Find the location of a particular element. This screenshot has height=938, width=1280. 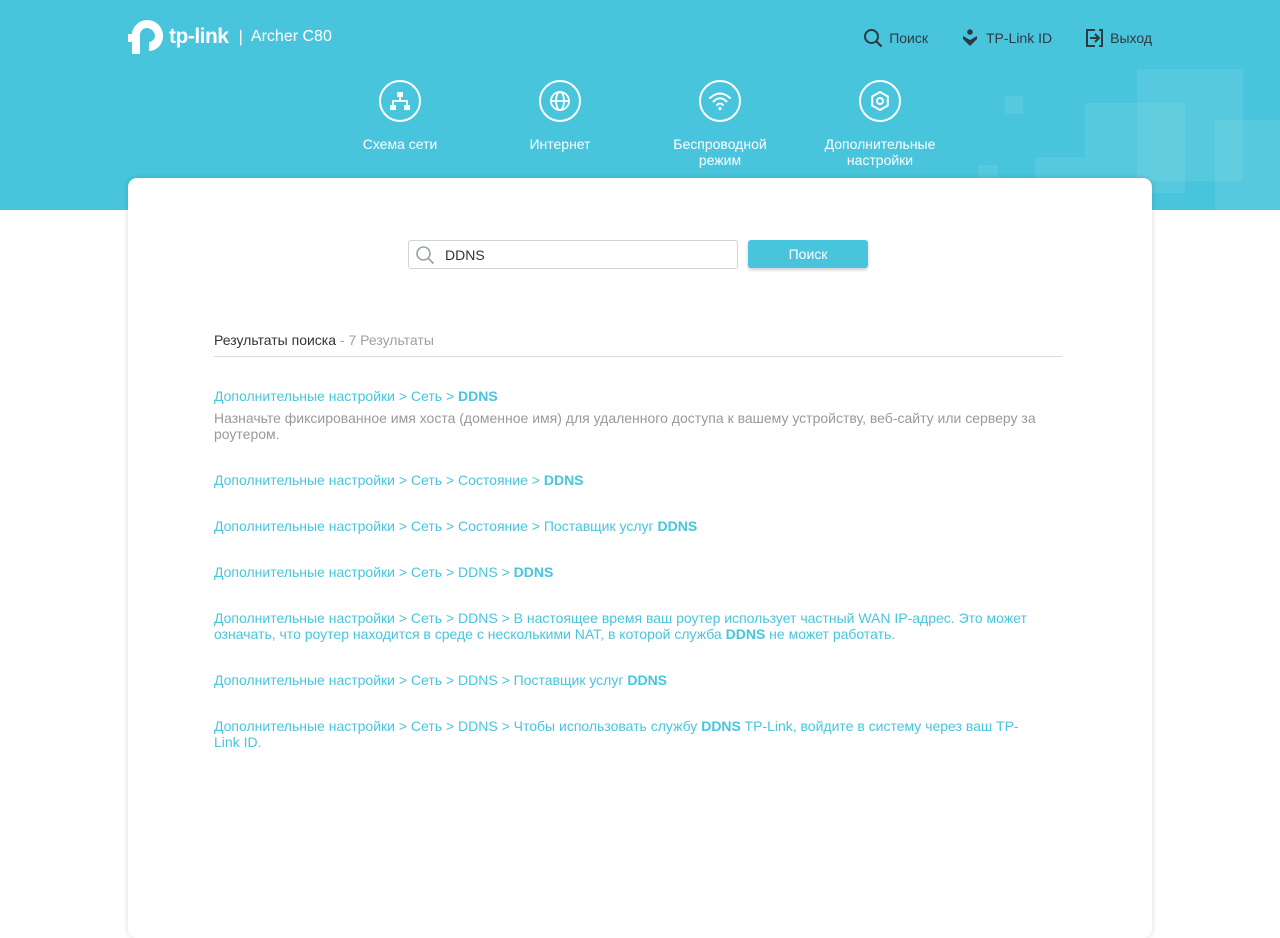

nav-network-map: Схема сети is located at coordinates (400, 116).